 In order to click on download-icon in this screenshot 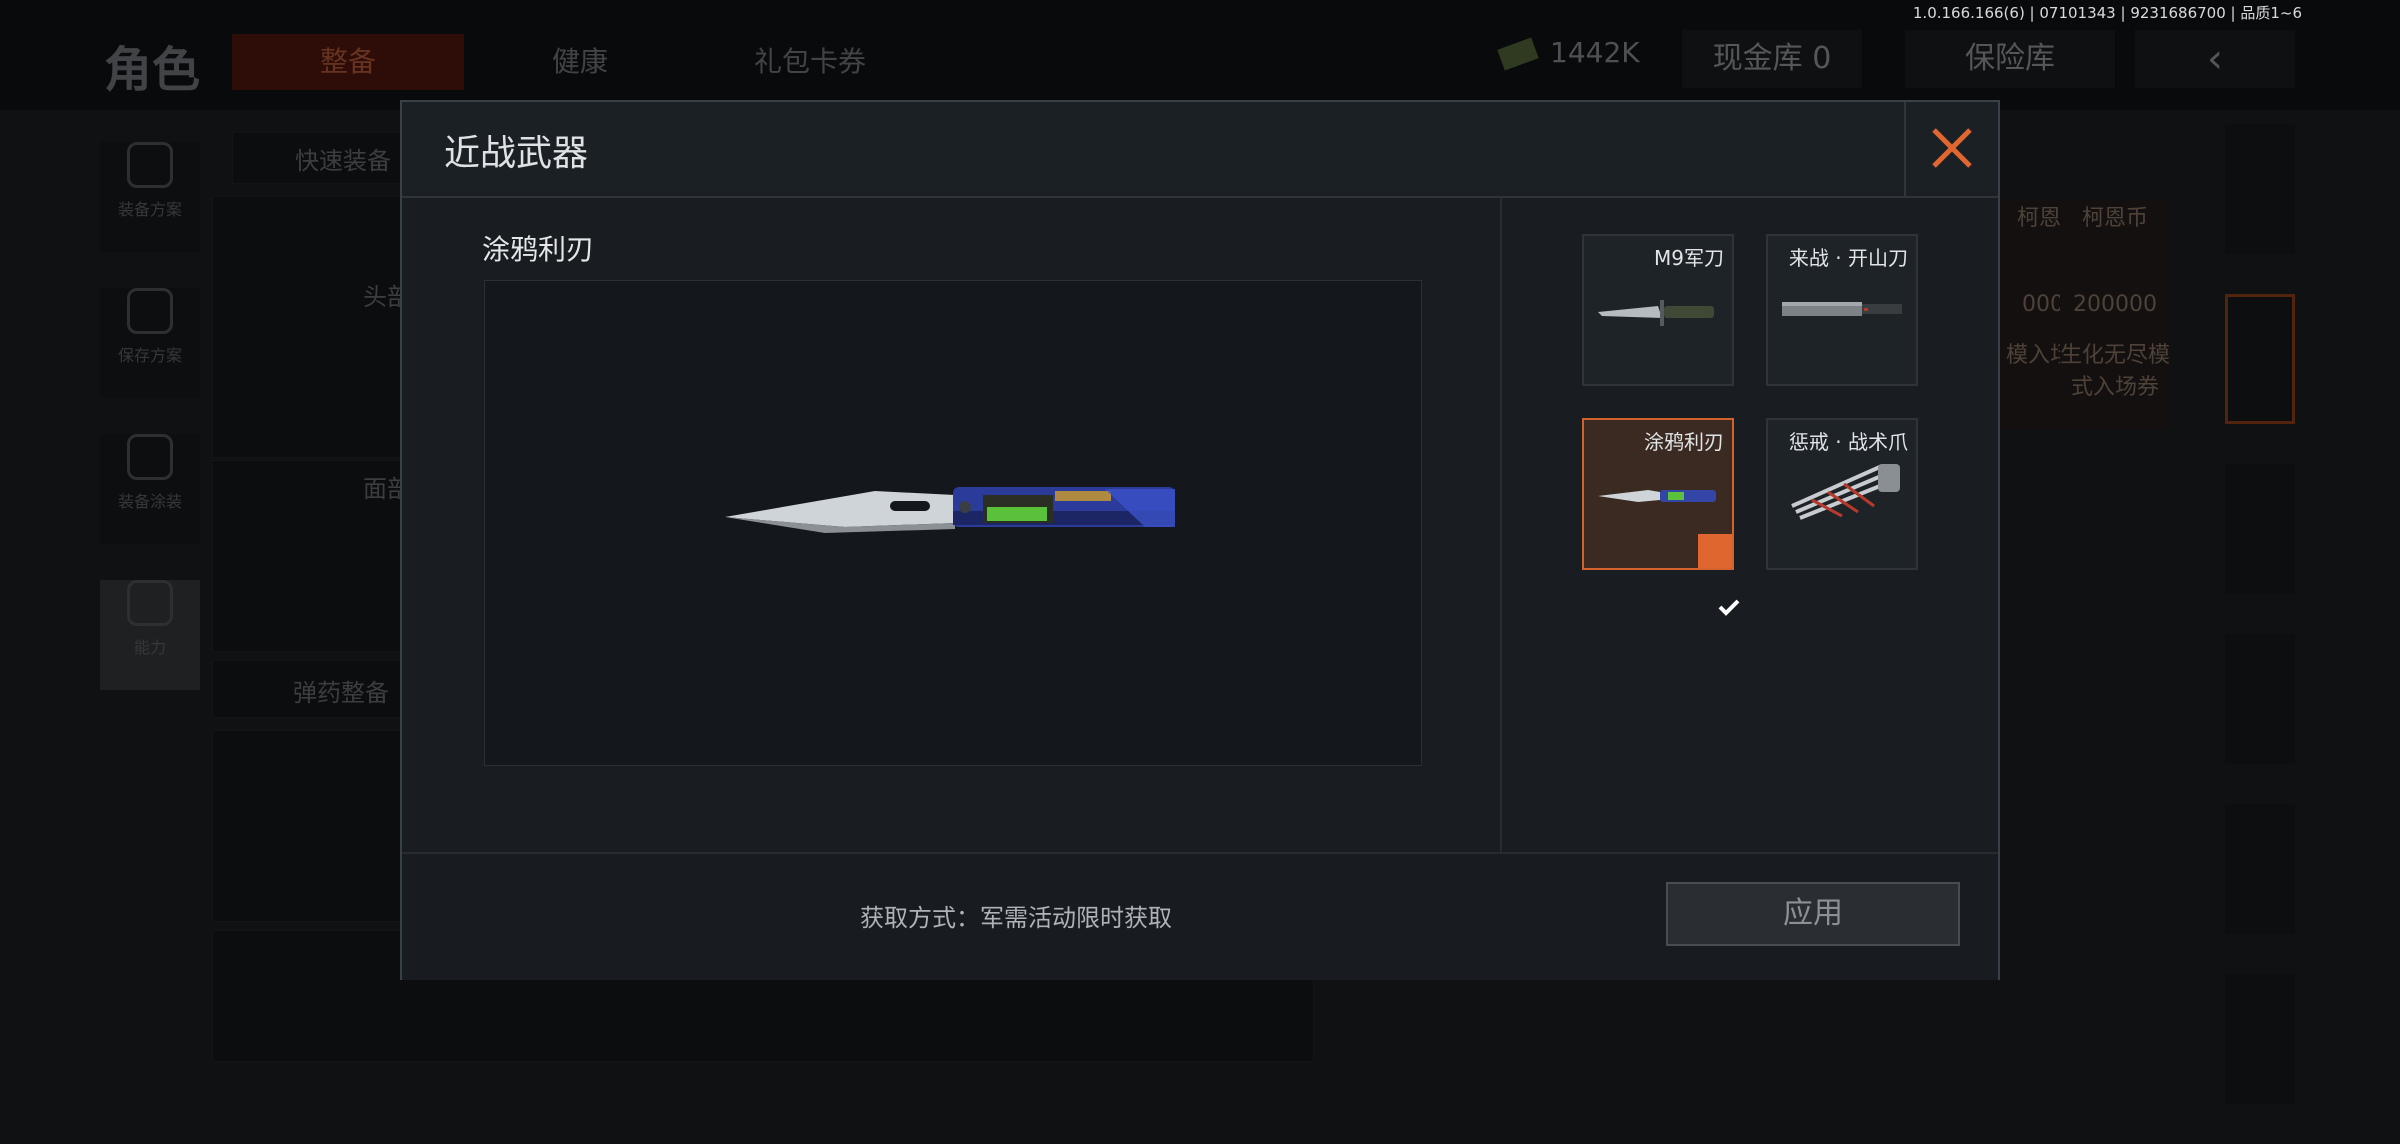, I will do `click(150, 311)`.